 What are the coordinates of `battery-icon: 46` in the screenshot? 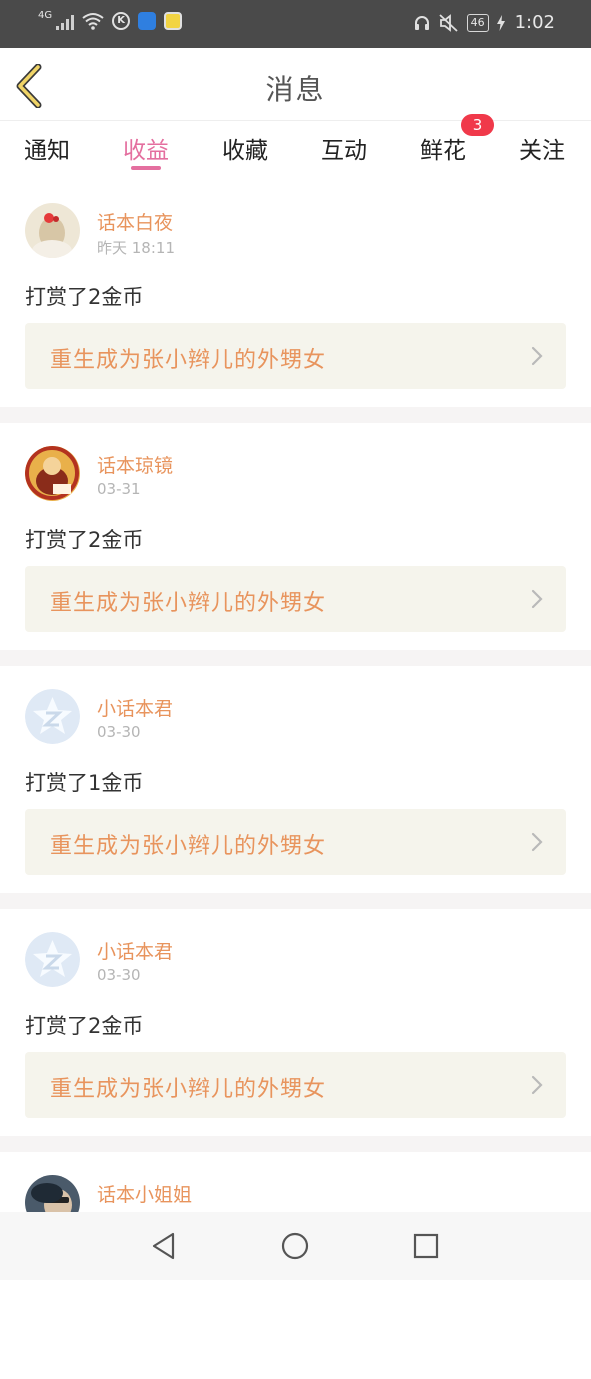 It's located at (477, 22).